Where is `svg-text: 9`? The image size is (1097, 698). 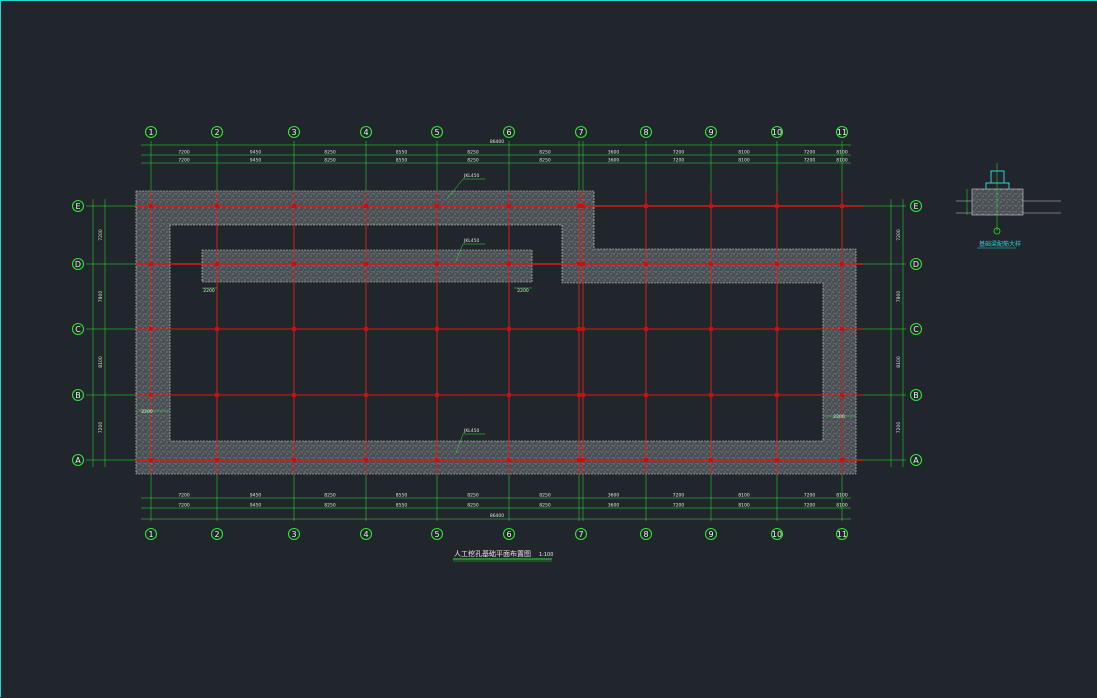
svg-text: 9 is located at coordinates (710, 534).